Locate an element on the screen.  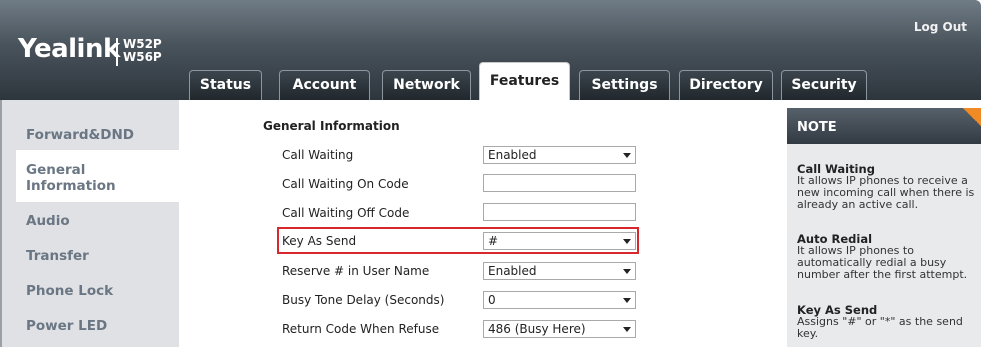
tab-security: Security is located at coordinates (824, 85).